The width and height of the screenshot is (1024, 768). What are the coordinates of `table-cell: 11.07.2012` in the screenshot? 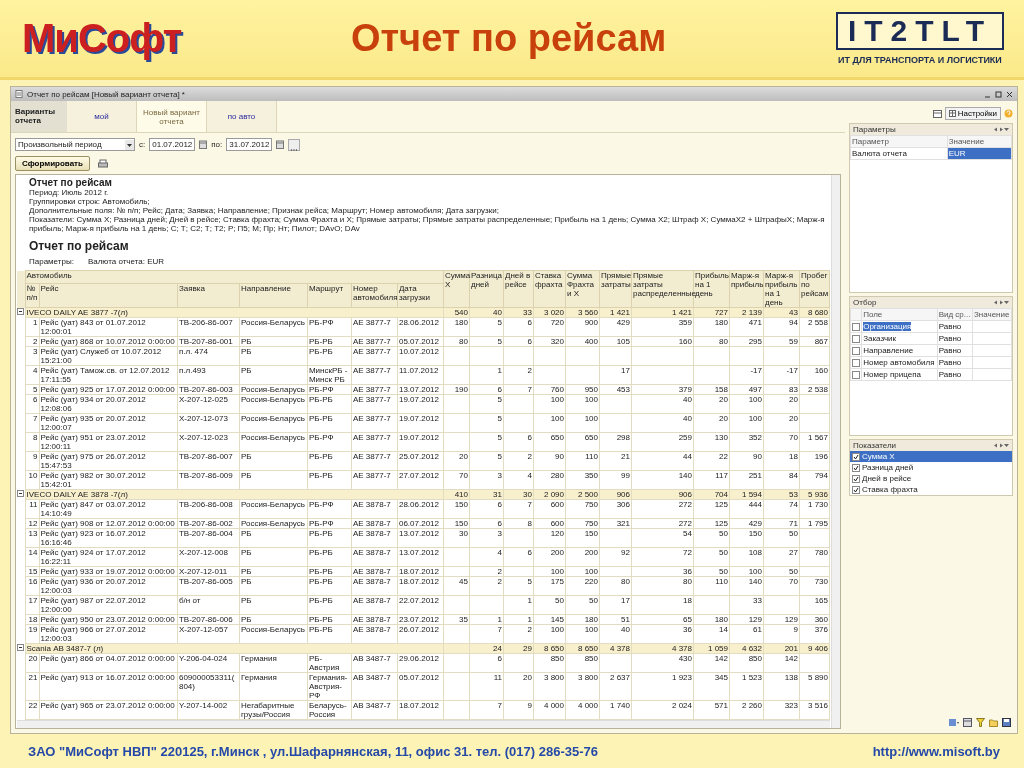 It's located at (420, 375).